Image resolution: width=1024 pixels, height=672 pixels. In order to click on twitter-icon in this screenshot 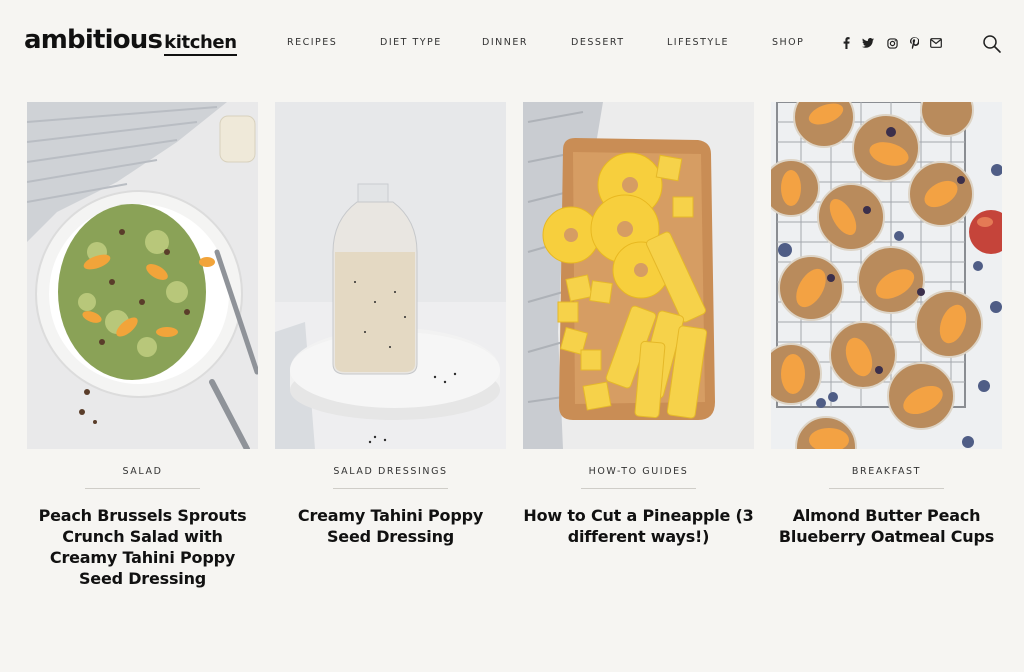, I will do `click(868, 43)`.